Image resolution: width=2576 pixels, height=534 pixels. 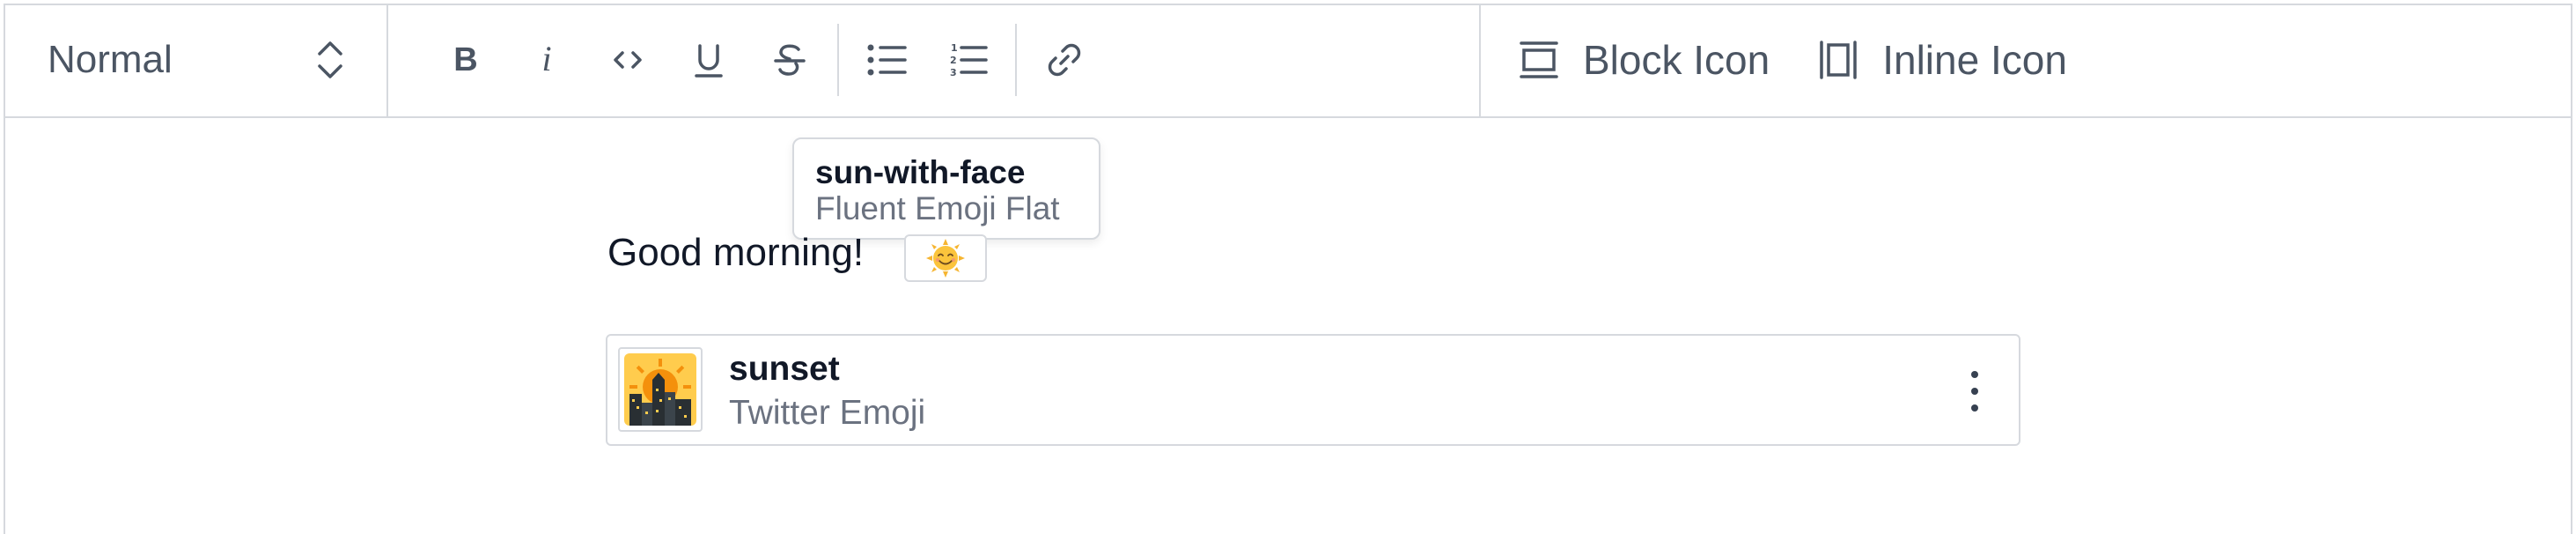 I want to click on tooltip-subtitle: Fluent Emoji Flat, so click(x=938, y=208).